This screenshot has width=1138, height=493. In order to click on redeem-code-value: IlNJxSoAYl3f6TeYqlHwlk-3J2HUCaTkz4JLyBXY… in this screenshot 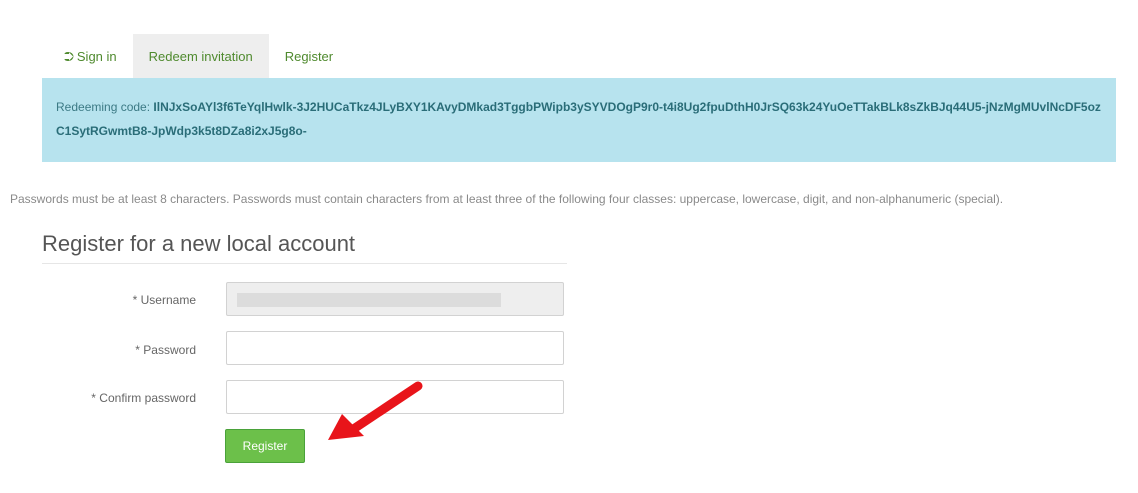, I will do `click(578, 119)`.